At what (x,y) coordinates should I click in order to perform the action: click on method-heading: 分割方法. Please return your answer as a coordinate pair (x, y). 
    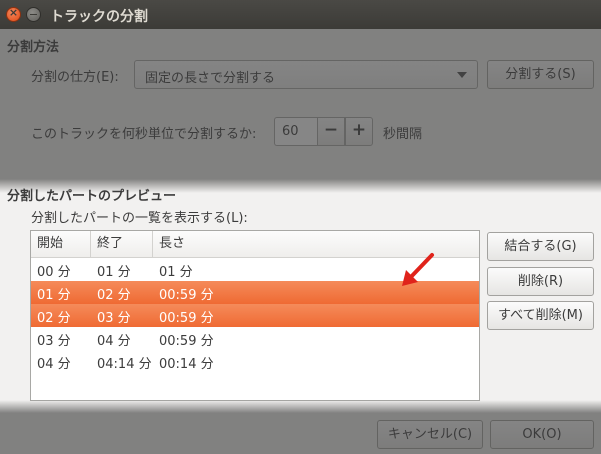
    Looking at the image, I should click on (33, 47).